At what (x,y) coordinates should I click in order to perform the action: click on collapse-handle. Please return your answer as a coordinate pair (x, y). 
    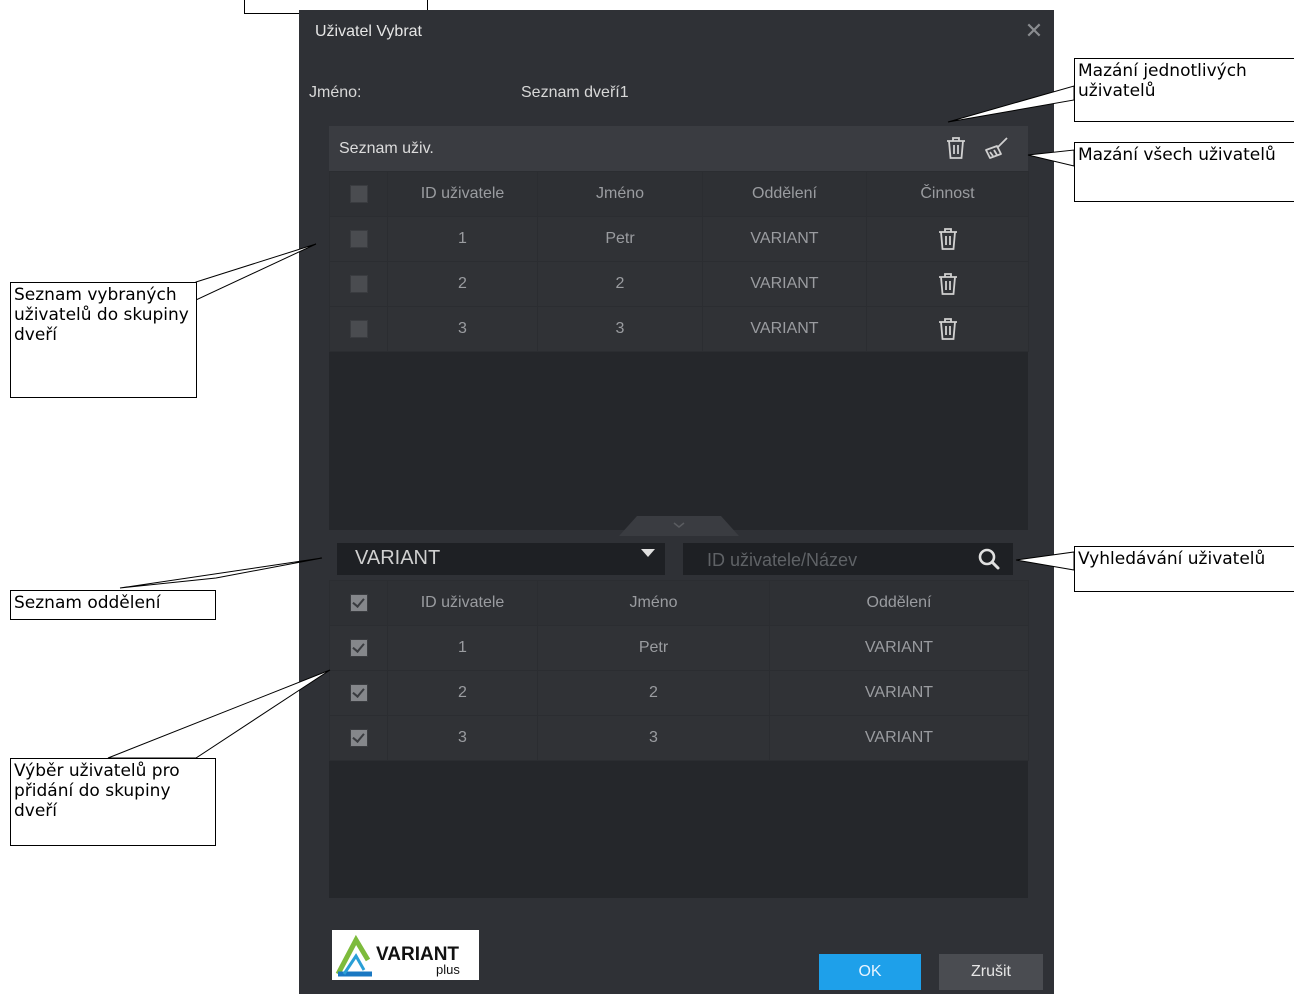
    Looking at the image, I should click on (679, 525).